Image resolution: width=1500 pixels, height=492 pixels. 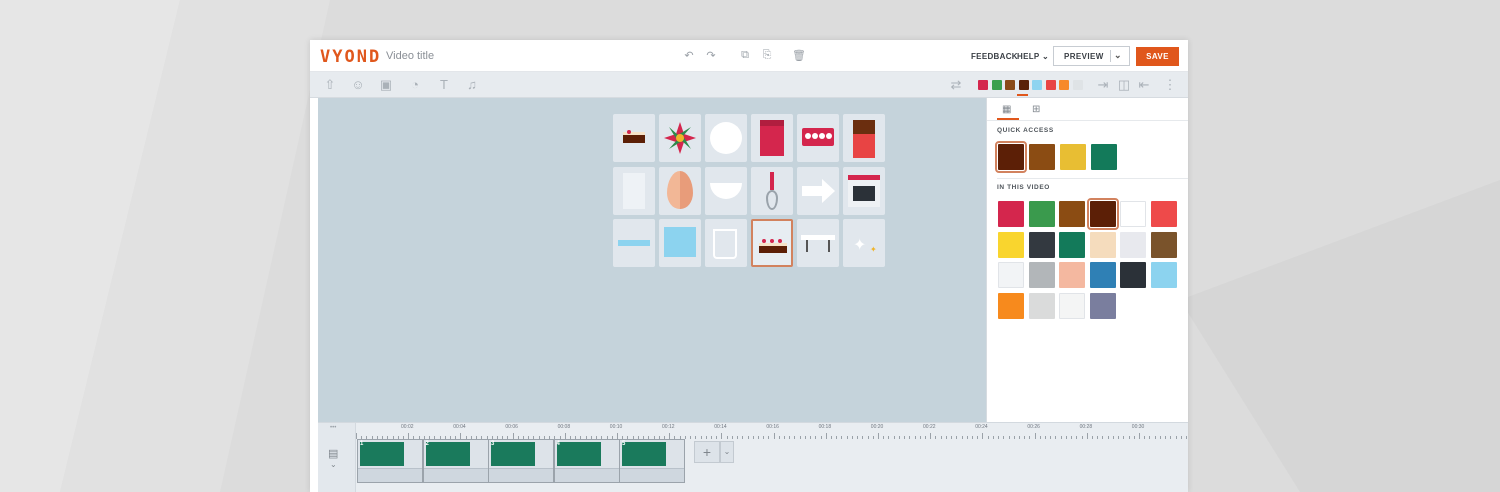 What do you see at coordinates (444, 84) in the screenshot?
I see `text-icon: T` at bounding box center [444, 84].